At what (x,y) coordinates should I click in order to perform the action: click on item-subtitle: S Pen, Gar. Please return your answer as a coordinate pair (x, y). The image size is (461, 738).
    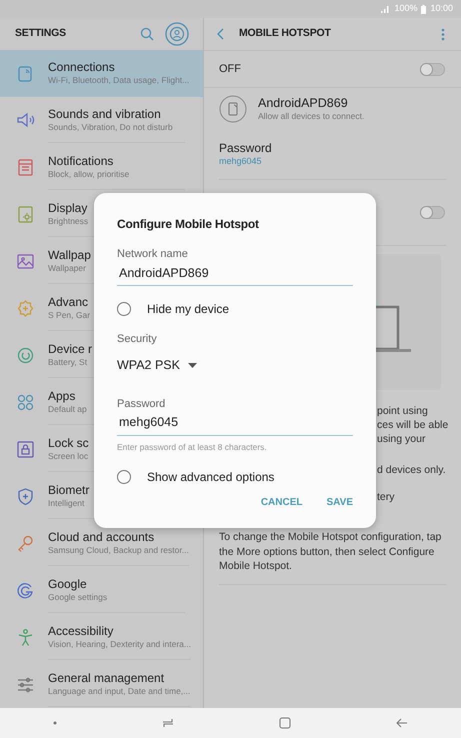
    Looking at the image, I should click on (69, 315).